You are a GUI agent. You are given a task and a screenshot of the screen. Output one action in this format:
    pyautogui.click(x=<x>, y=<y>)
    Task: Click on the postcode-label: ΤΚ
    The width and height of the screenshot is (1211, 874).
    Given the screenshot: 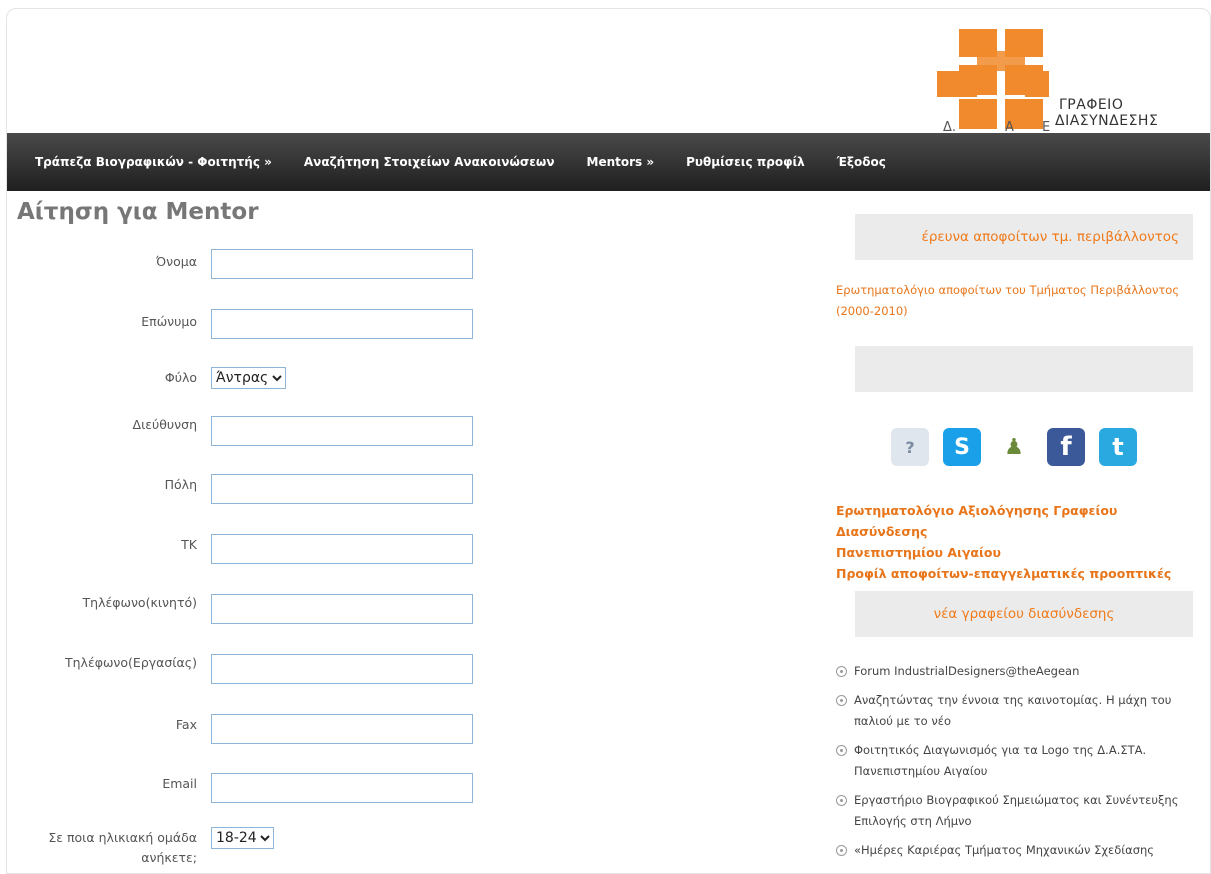 What is the action you would take?
    pyautogui.click(x=189, y=544)
    